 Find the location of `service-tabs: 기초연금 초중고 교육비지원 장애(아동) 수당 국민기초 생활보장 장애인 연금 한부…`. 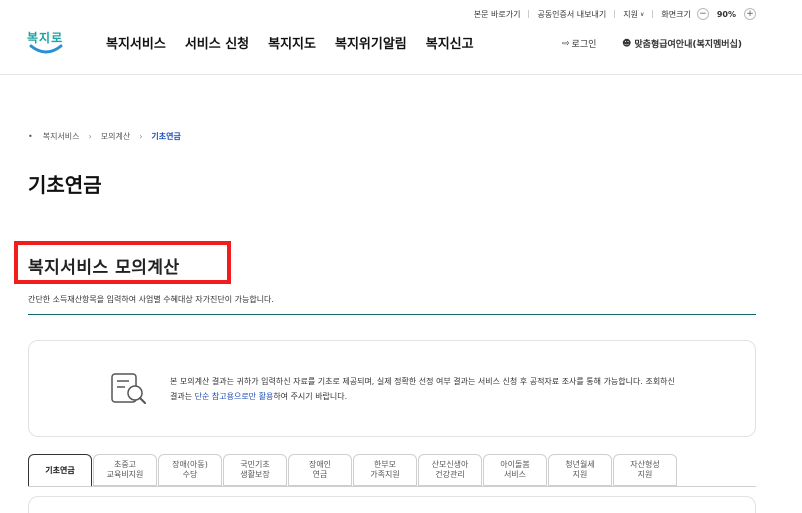

service-tabs: 기초연금 초중고 교육비지원 장애(아동) 수당 국민기초 생활보장 장애인 연금 한부… is located at coordinates (353, 470).